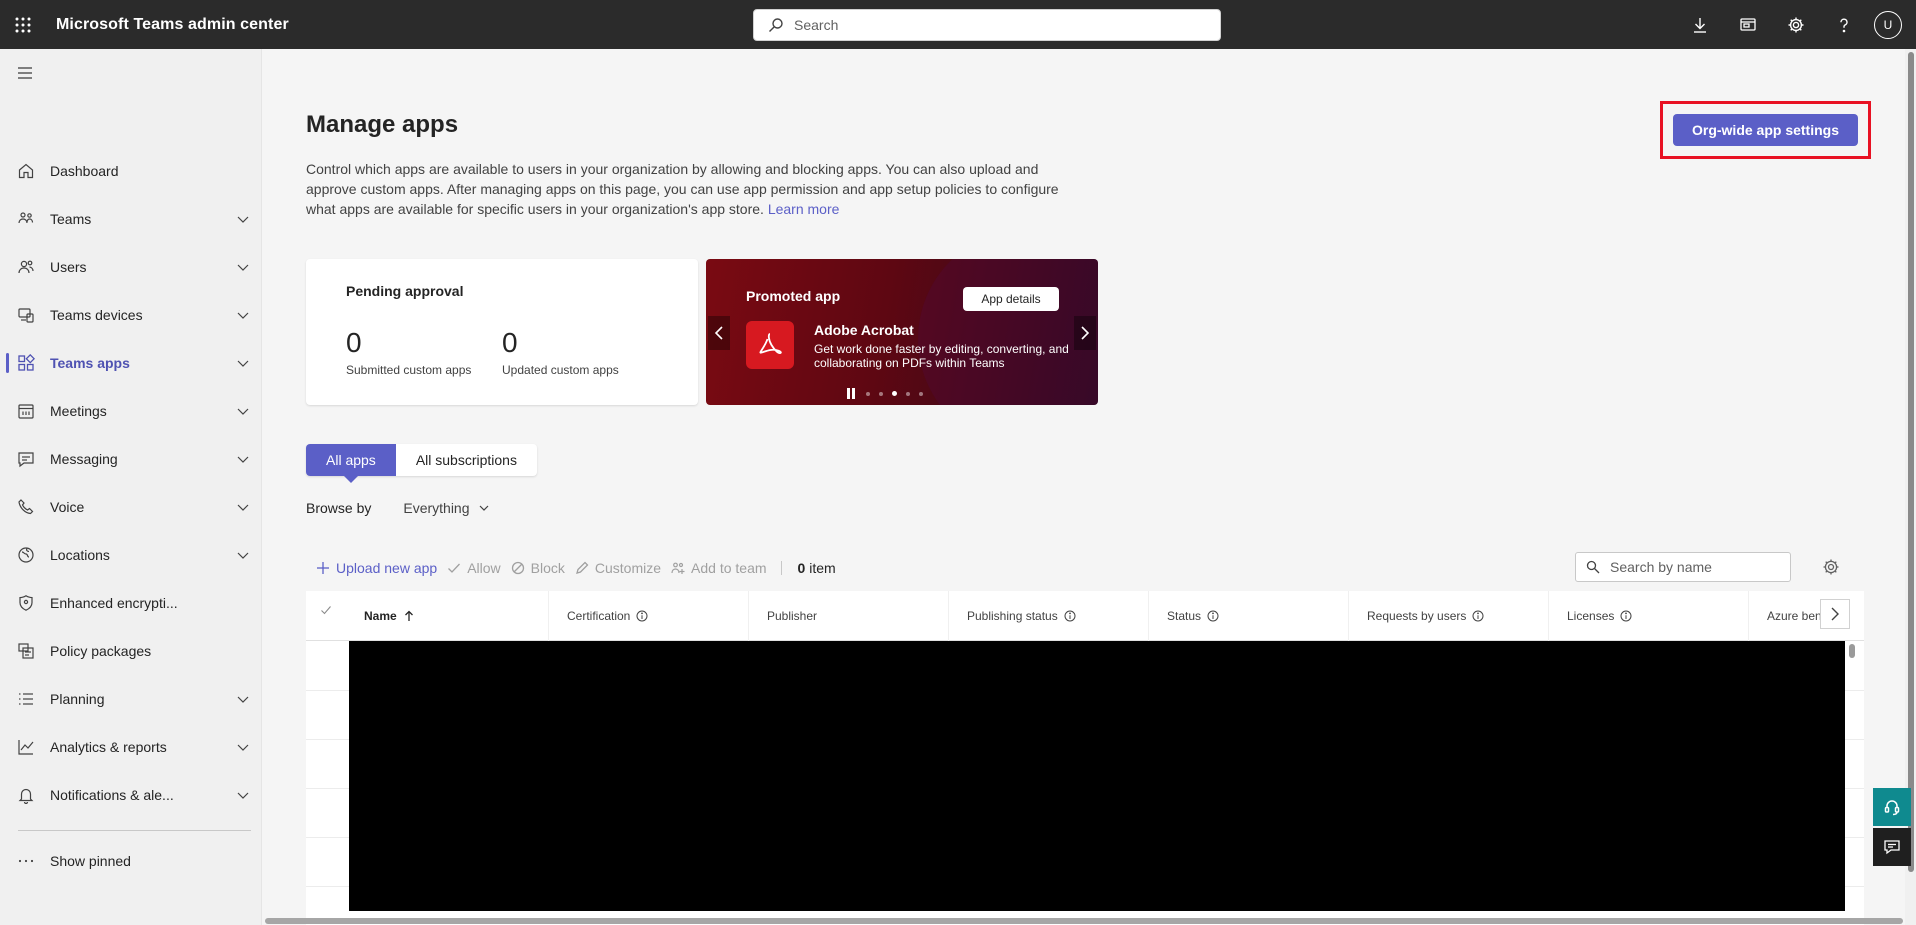 Image resolution: width=1916 pixels, height=925 pixels. I want to click on app-title: Microsoft Teams admin center, so click(172, 25).